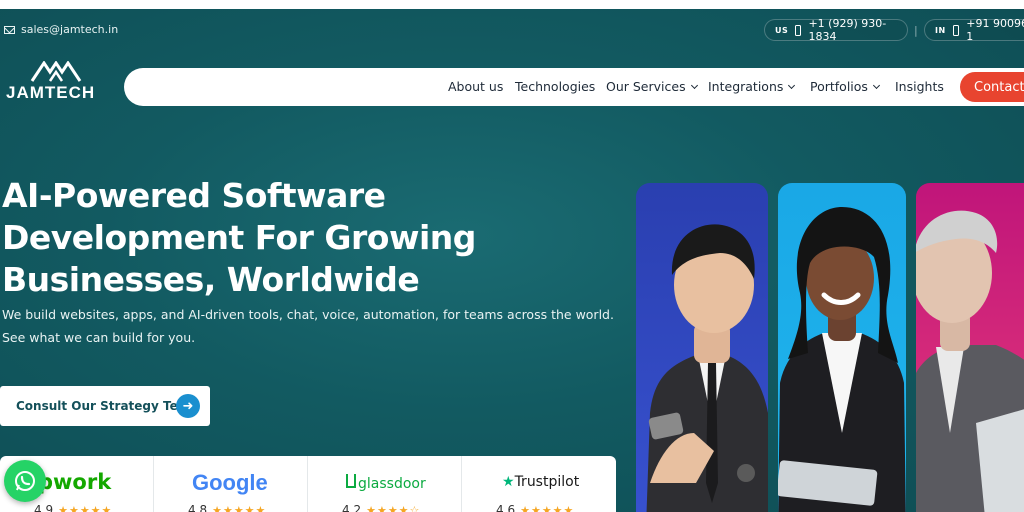 The width and height of the screenshot is (1024, 512). I want to click on nav-integrations: Integrations, so click(752, 86).